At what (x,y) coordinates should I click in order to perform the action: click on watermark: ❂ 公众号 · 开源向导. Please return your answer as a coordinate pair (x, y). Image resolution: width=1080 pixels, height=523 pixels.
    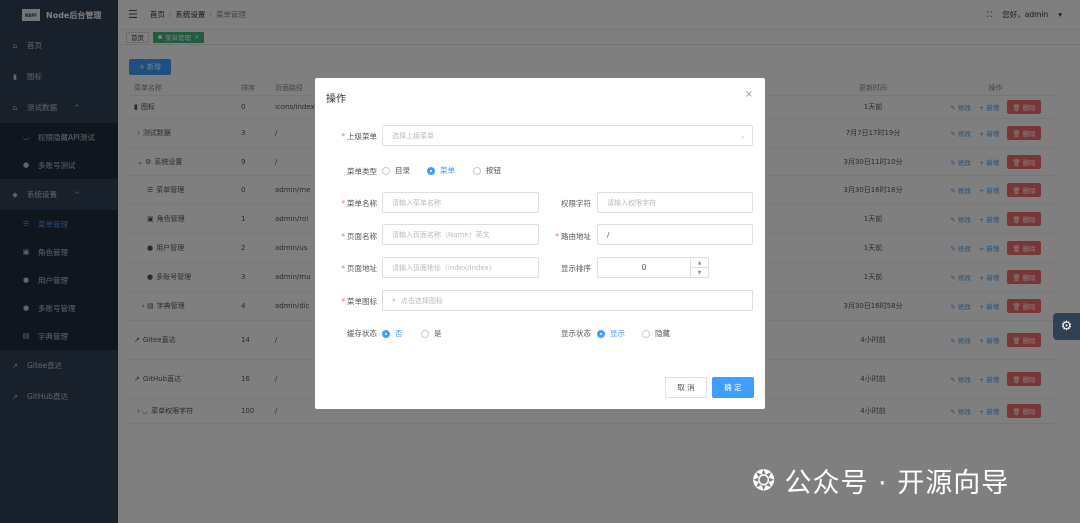
    Looking at the image, I should click on (880, 480).